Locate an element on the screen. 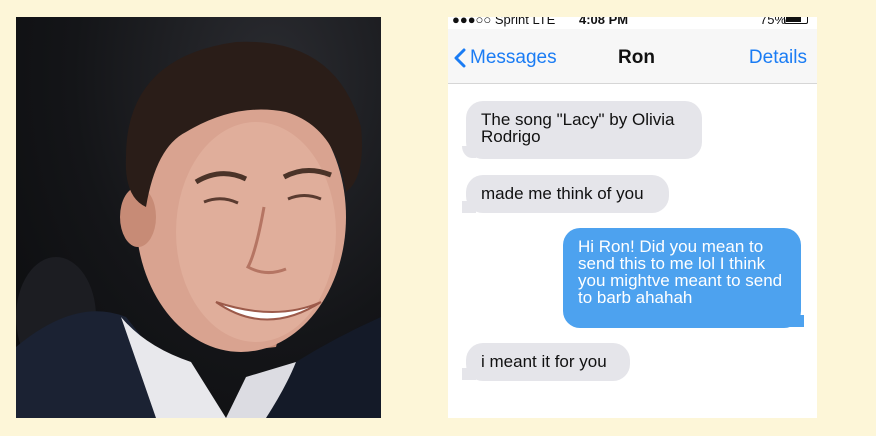  status-bar: ●●●○○ Sprint LTE 4:08 PM 75% is located at coordinates (632, 23).